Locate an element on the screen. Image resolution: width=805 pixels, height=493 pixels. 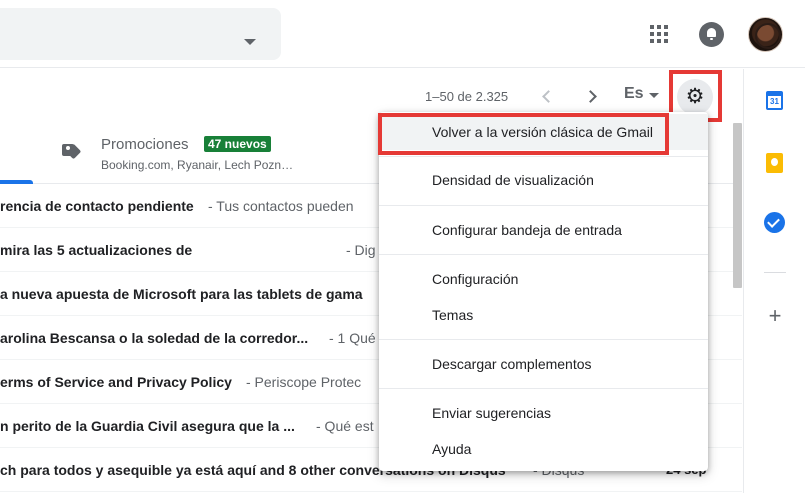
chevron-left-icon is located at coordinates (547, 96).